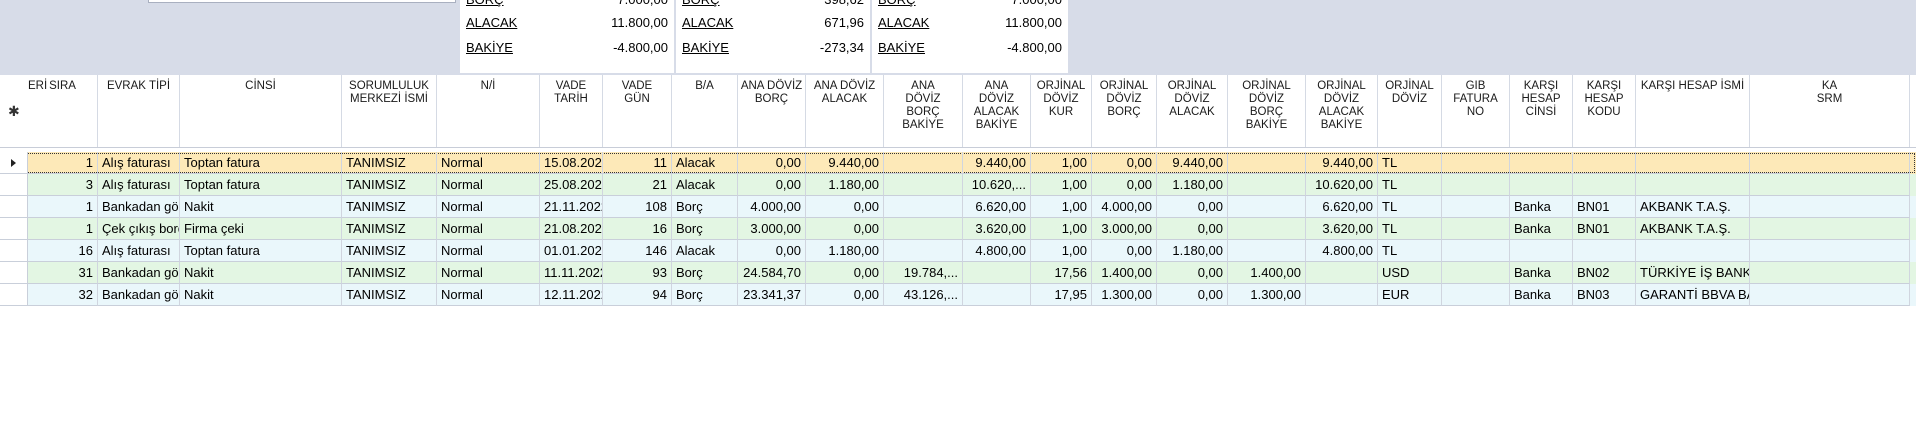 The image size is (1916, 435). What do you see at coordinates (1267, 295) in the screenshot?
I see `table-cell: 1.300,00` at bounding box center [1267, 295].